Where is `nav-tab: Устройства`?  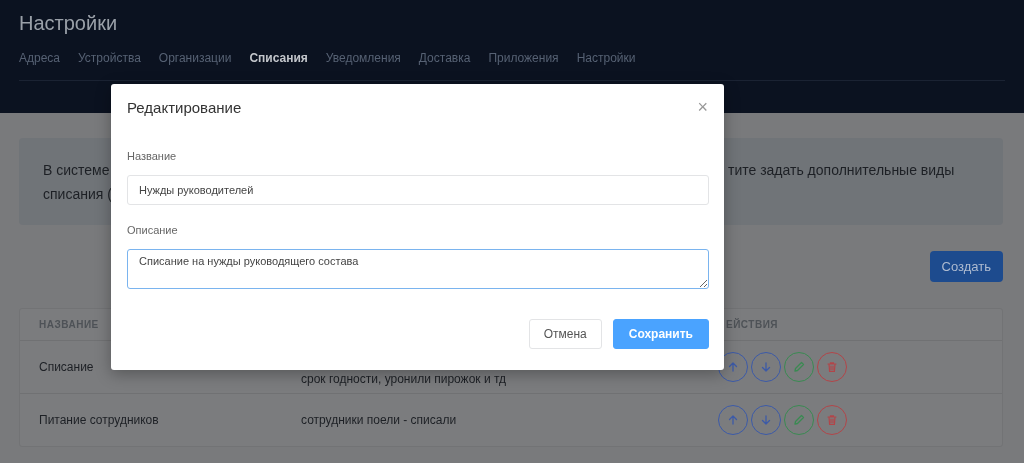 nav-tab: Устройства is located at coordinates (109, 58).